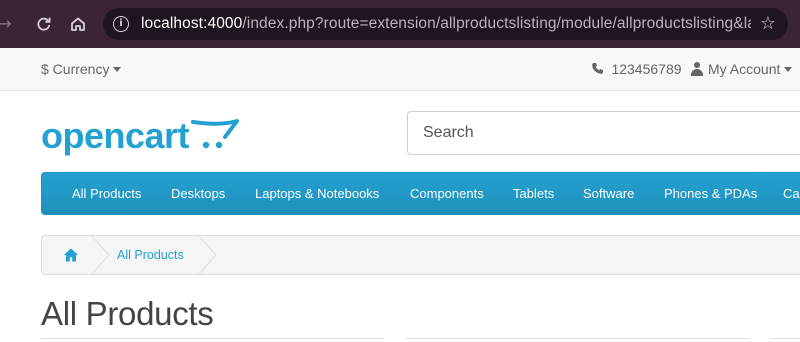 This screenshot has width=800, height=342. I want to click on logo-text: opencart, so click(115, 135).